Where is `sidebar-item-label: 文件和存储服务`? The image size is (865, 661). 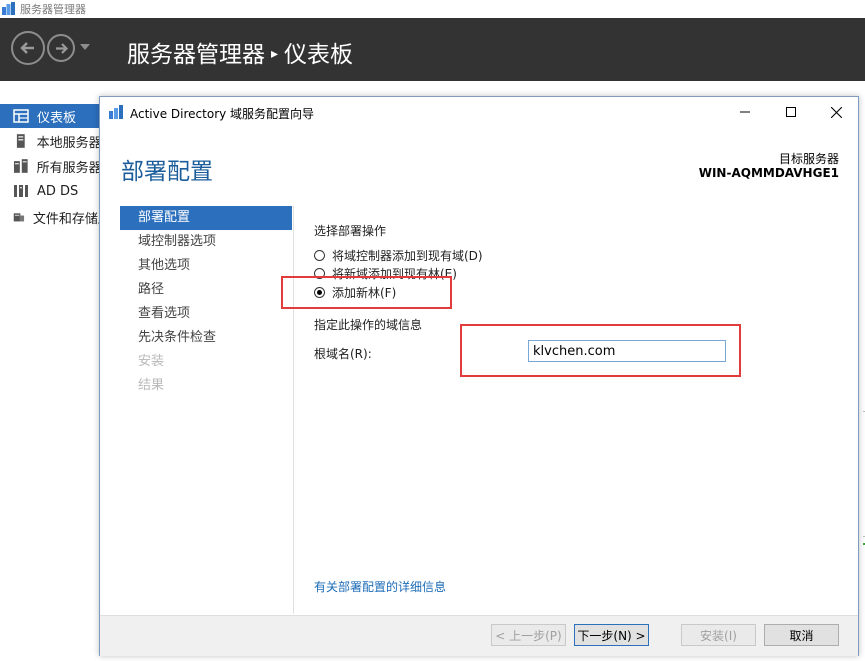
sidebar-item-label: 文件和存储服务 is located at coordinates (66, 219).